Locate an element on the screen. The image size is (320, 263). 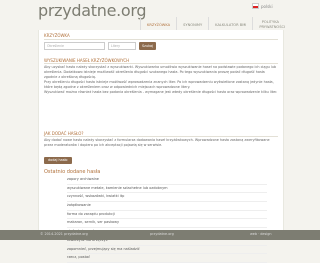
letters-input: Litery is located at coordinates (122, 46).